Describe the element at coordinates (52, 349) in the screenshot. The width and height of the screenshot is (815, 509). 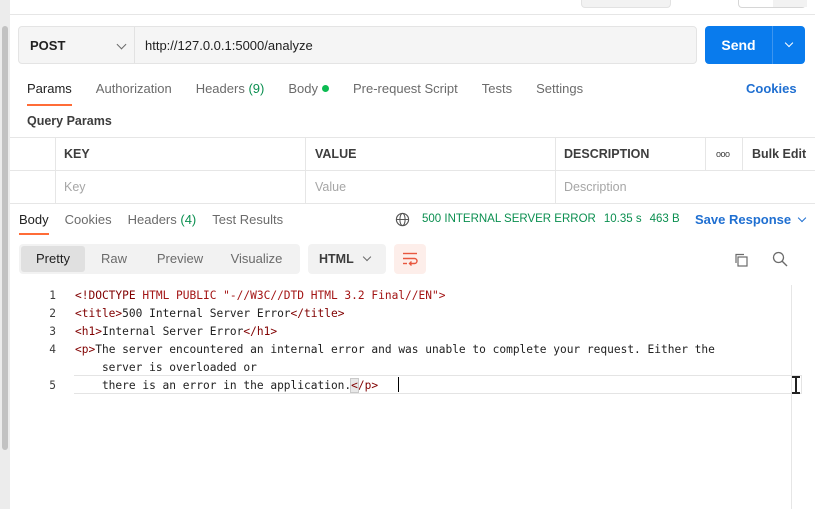
I see `line-number: 4` at that location.